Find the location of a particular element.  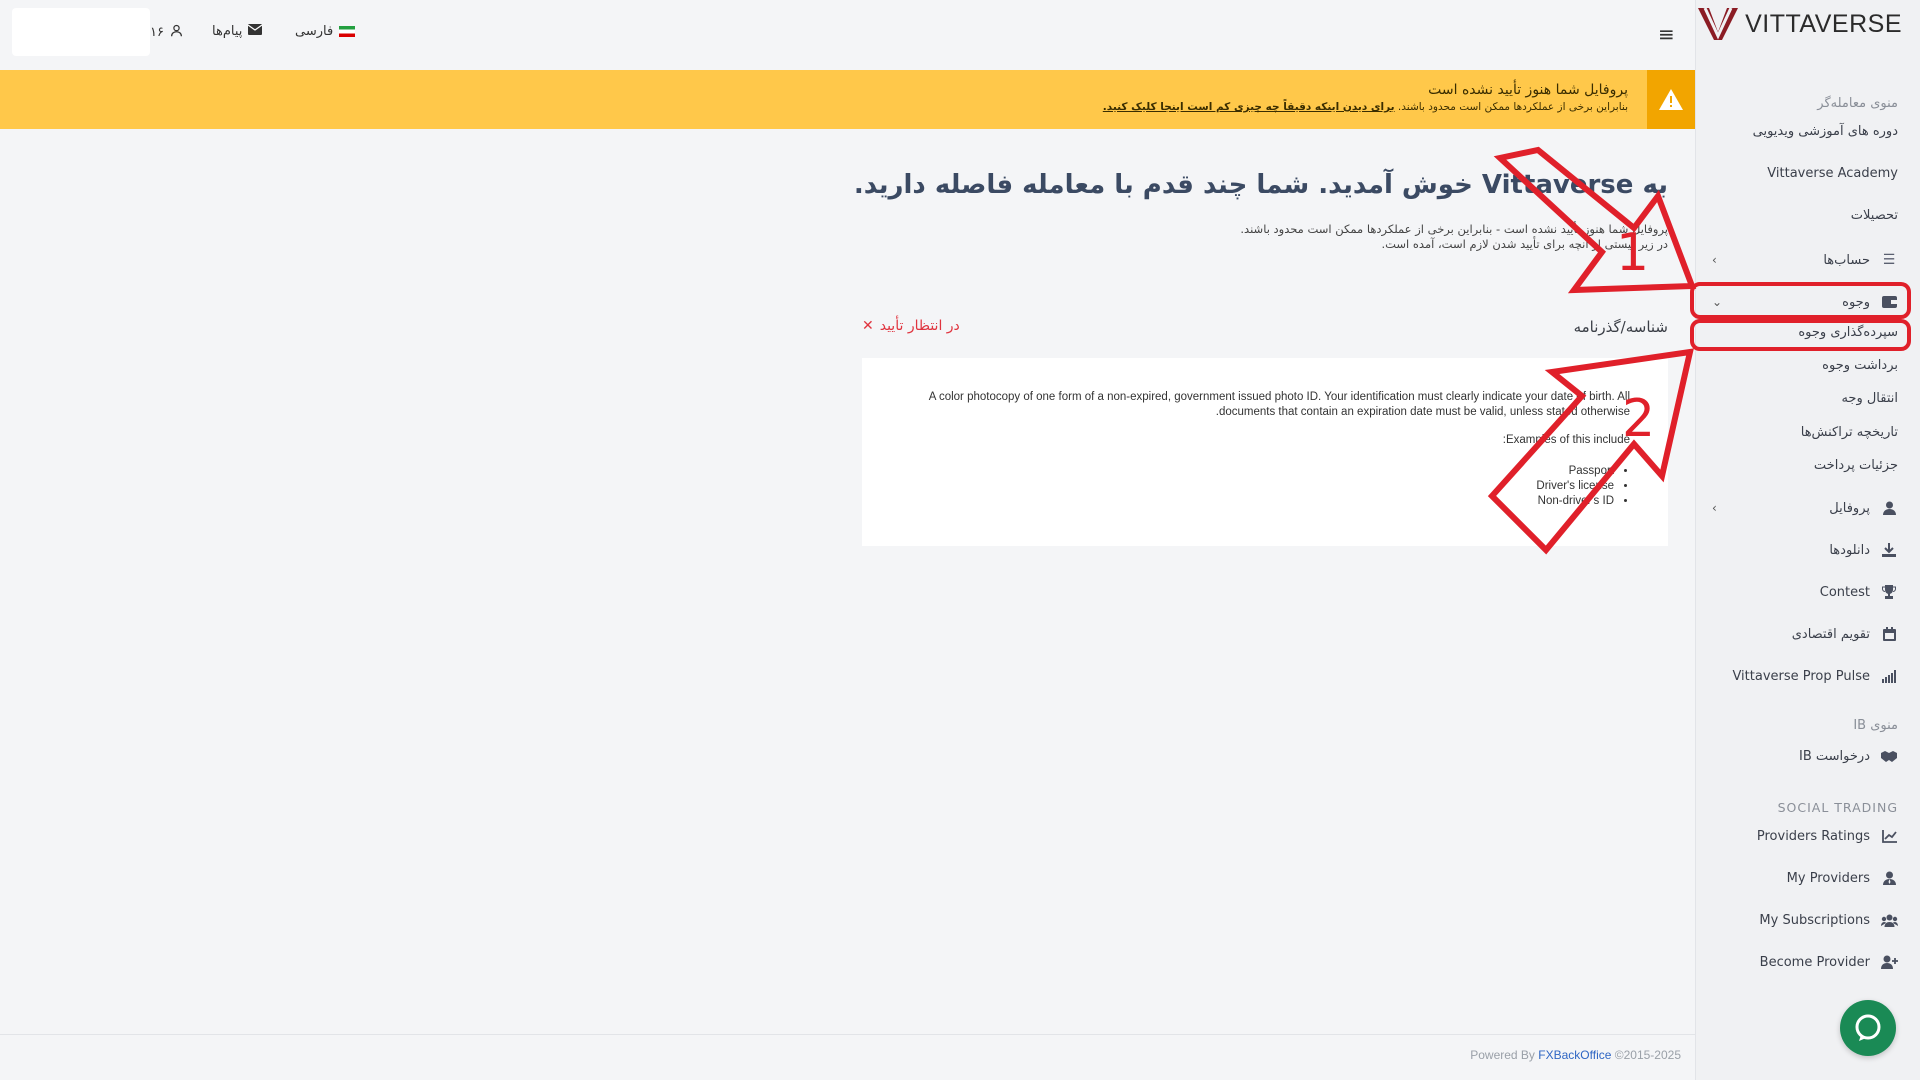

close-x-icon: ✕ is located at coordinates (868, 326).